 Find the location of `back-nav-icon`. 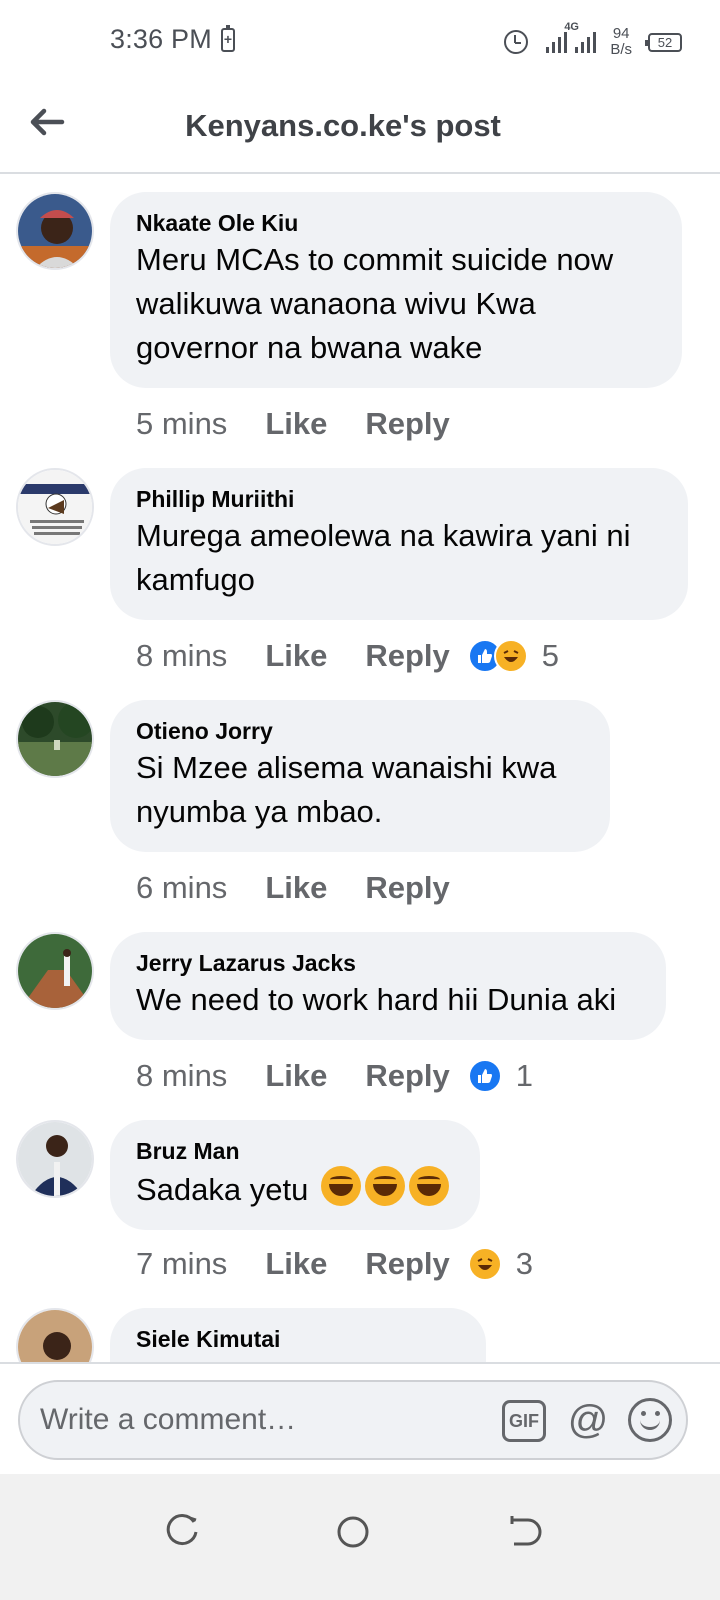

back-nav-icon is located at coordinates (526, 1531).